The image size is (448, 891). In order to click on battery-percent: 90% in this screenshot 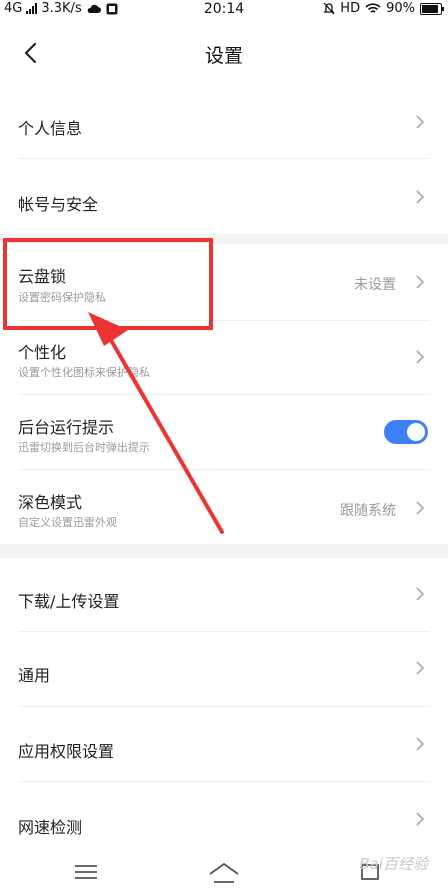, I will do `click(400, 8)`.